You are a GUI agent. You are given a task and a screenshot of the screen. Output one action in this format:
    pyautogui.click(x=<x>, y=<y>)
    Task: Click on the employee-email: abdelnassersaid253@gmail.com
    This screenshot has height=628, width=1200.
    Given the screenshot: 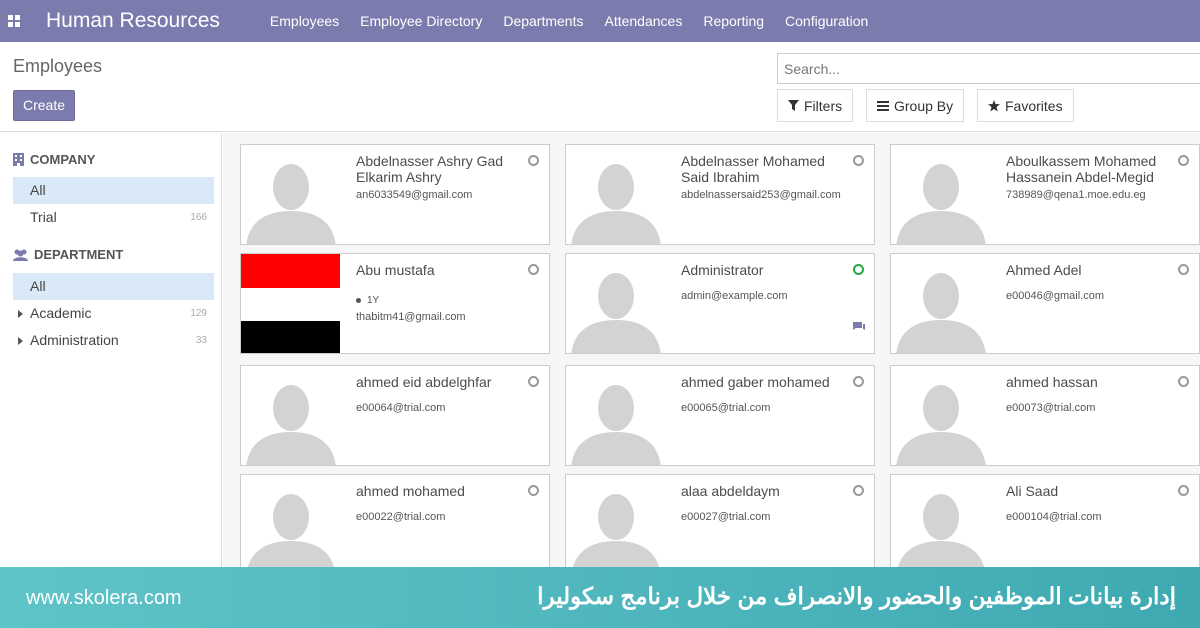 What is the action you would take?
    pyautogui.click(x=761, y=195)
    